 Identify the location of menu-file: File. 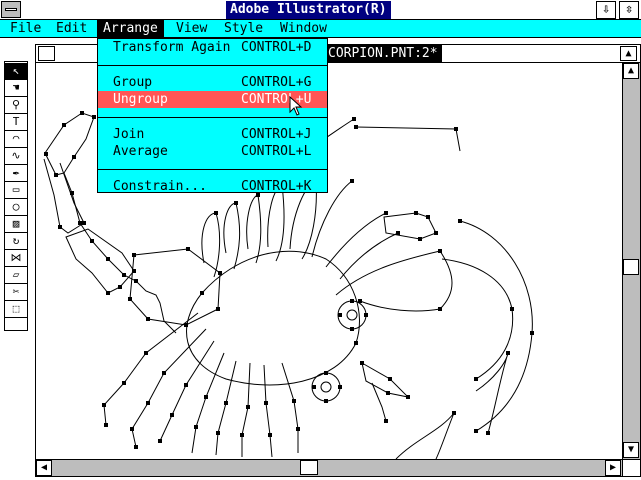
(25, 29).